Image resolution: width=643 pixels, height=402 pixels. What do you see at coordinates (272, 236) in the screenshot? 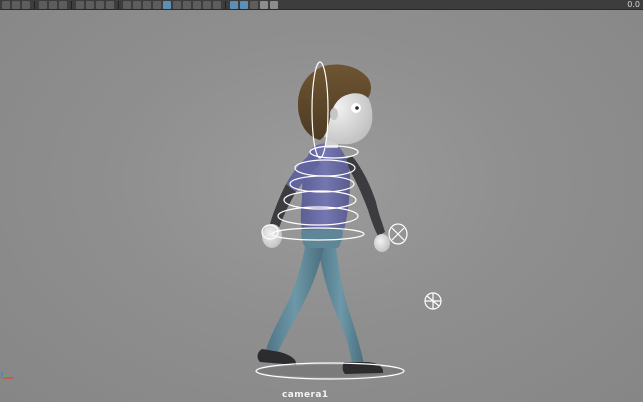
I see `front-hand` at bounding box center [272, 236].